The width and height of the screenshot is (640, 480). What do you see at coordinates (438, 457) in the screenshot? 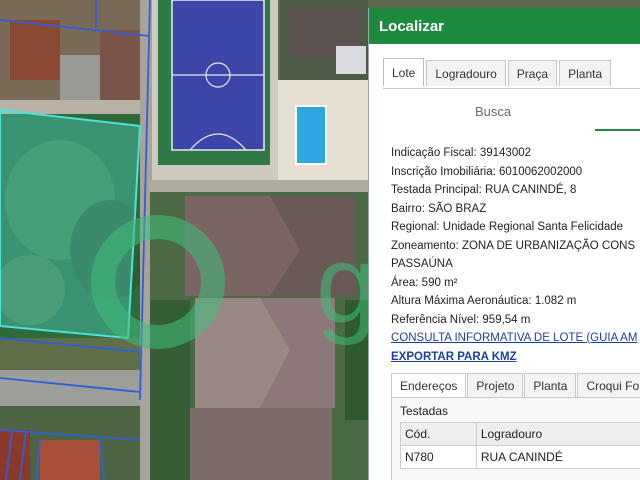
I see `cell-cod: N780` at bounding box center [438, 457].